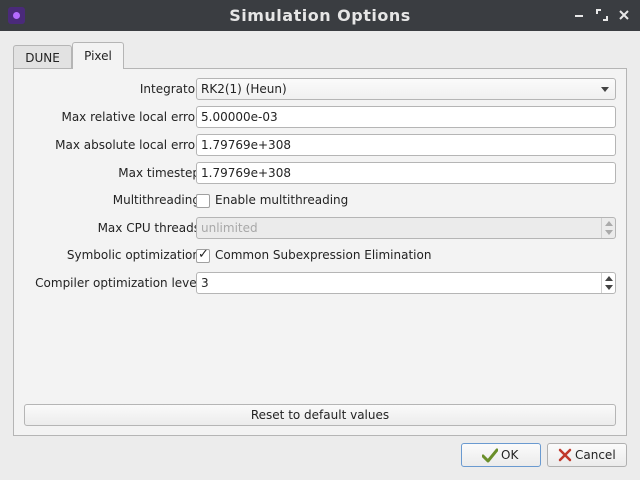 The image size is (640, 480). I want to click on maximize-button, so click(602, 15).